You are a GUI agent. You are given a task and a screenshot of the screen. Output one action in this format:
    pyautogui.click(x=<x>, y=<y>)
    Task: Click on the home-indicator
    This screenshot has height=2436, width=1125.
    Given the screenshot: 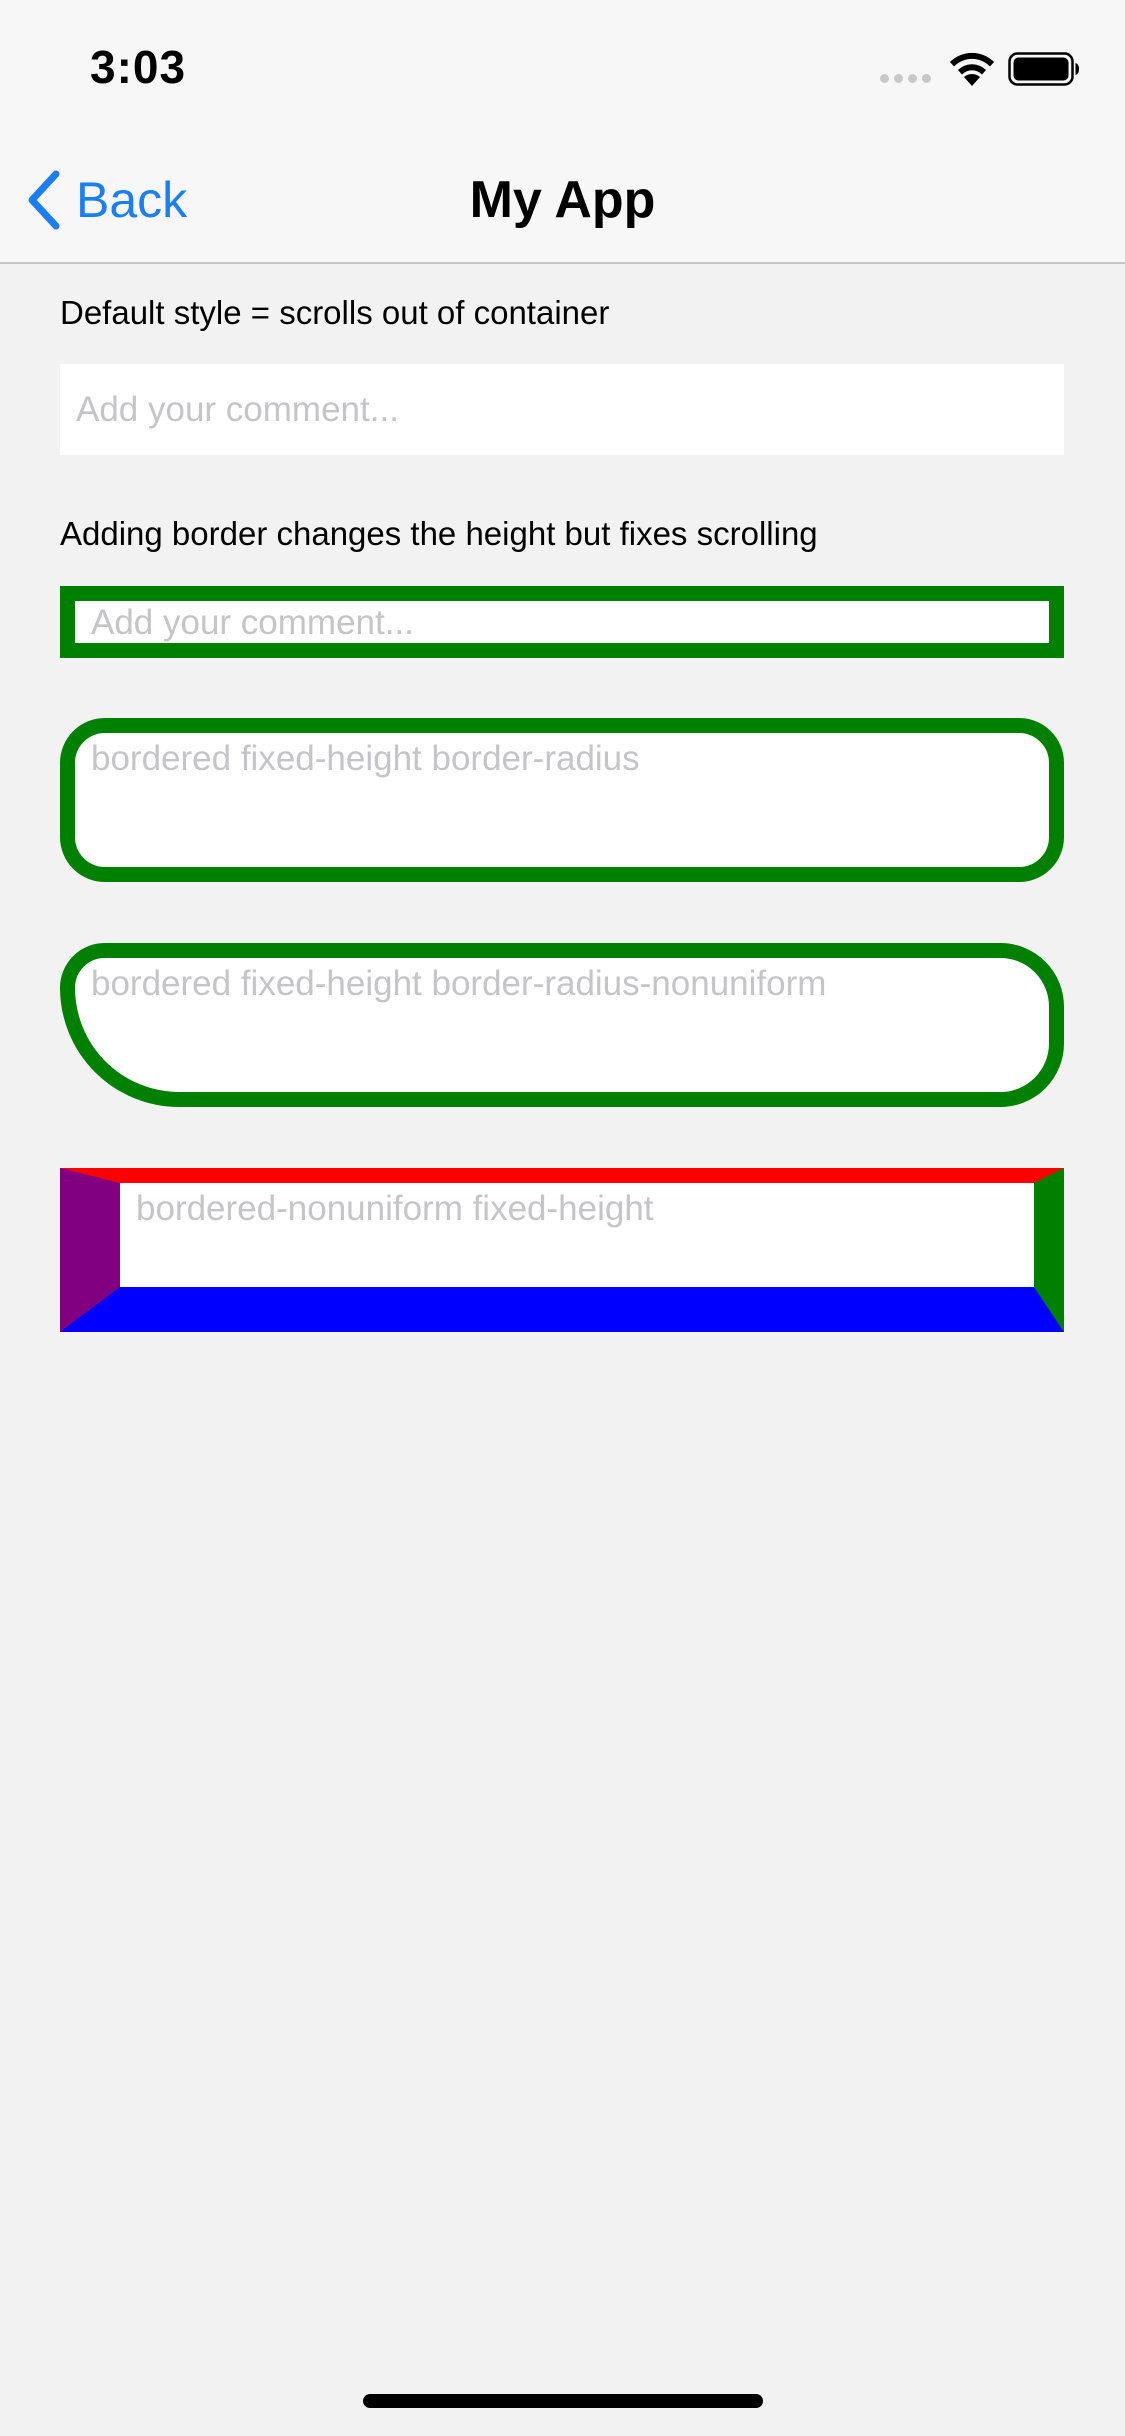 What is the action you would take?
    pyautogui.click(x=563, y=2401)
    